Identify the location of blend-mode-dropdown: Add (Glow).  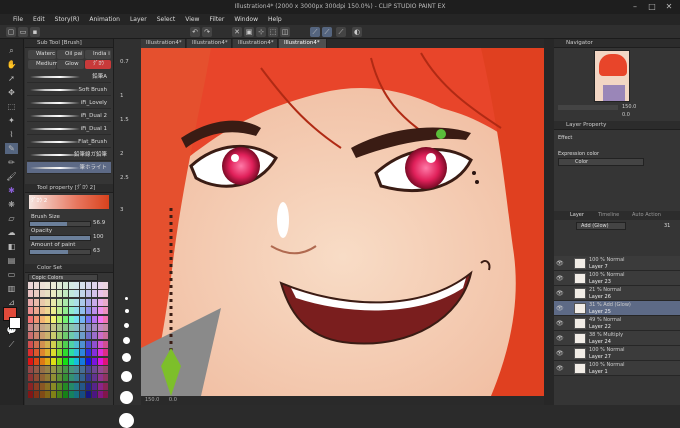
(601, 226).